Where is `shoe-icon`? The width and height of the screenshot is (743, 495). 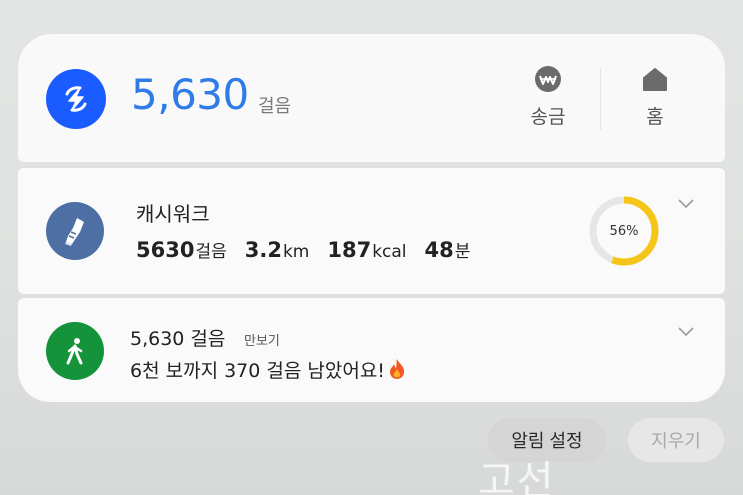
shoe-icon is located at coordinates (75, 231).